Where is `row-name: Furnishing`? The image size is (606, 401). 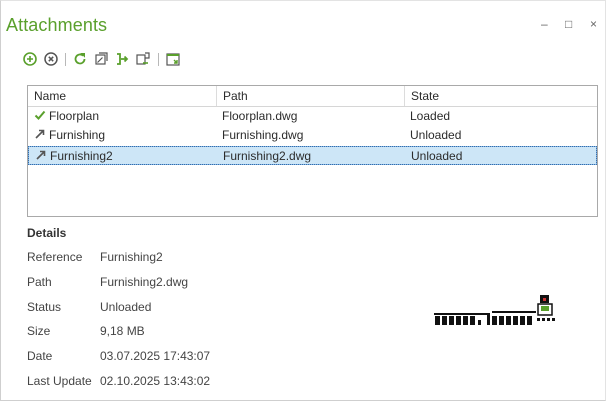 row-name: Furnishing is located at coordinates (77, 135).